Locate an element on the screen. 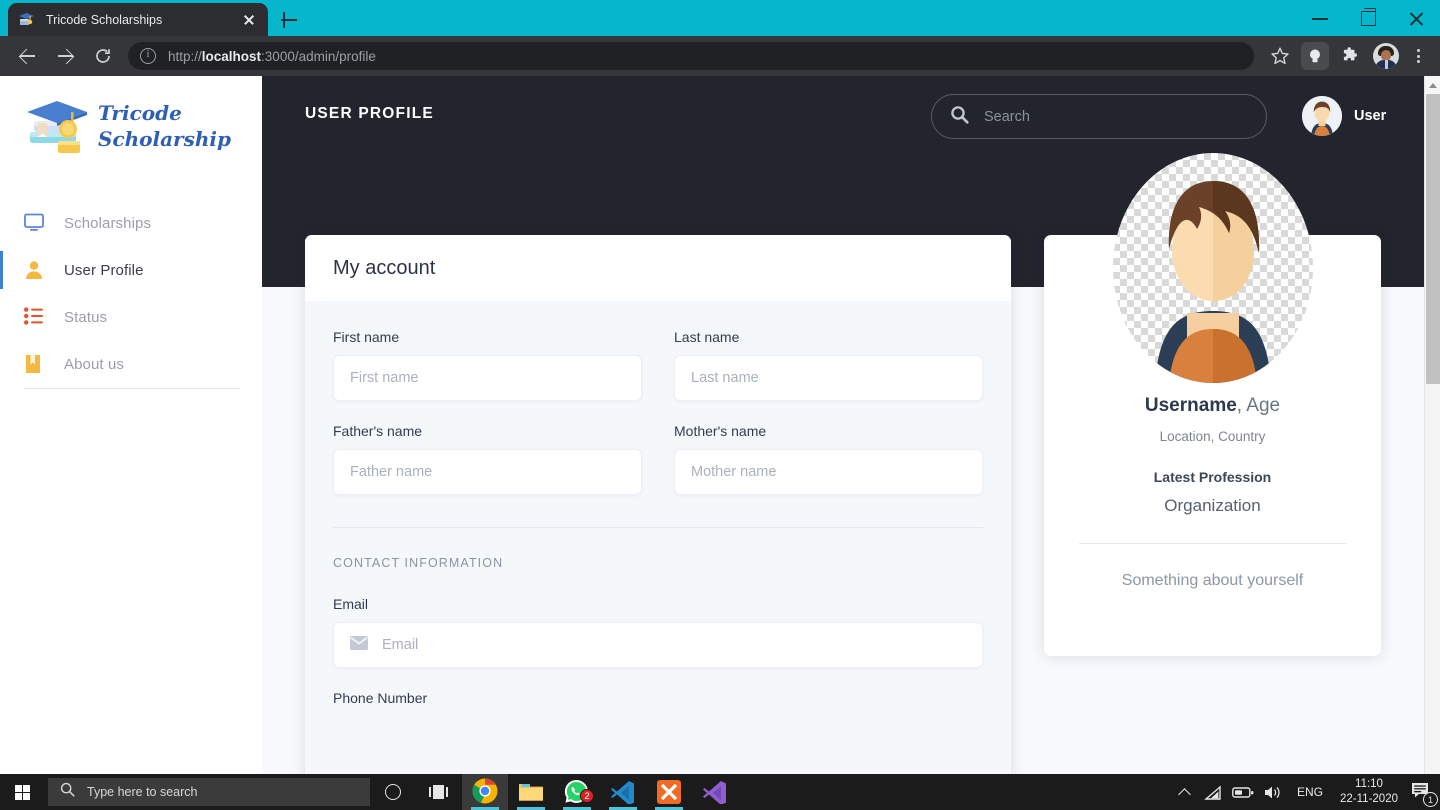  sidebar-item-about-us: About us is located at coordinates (131, 364).